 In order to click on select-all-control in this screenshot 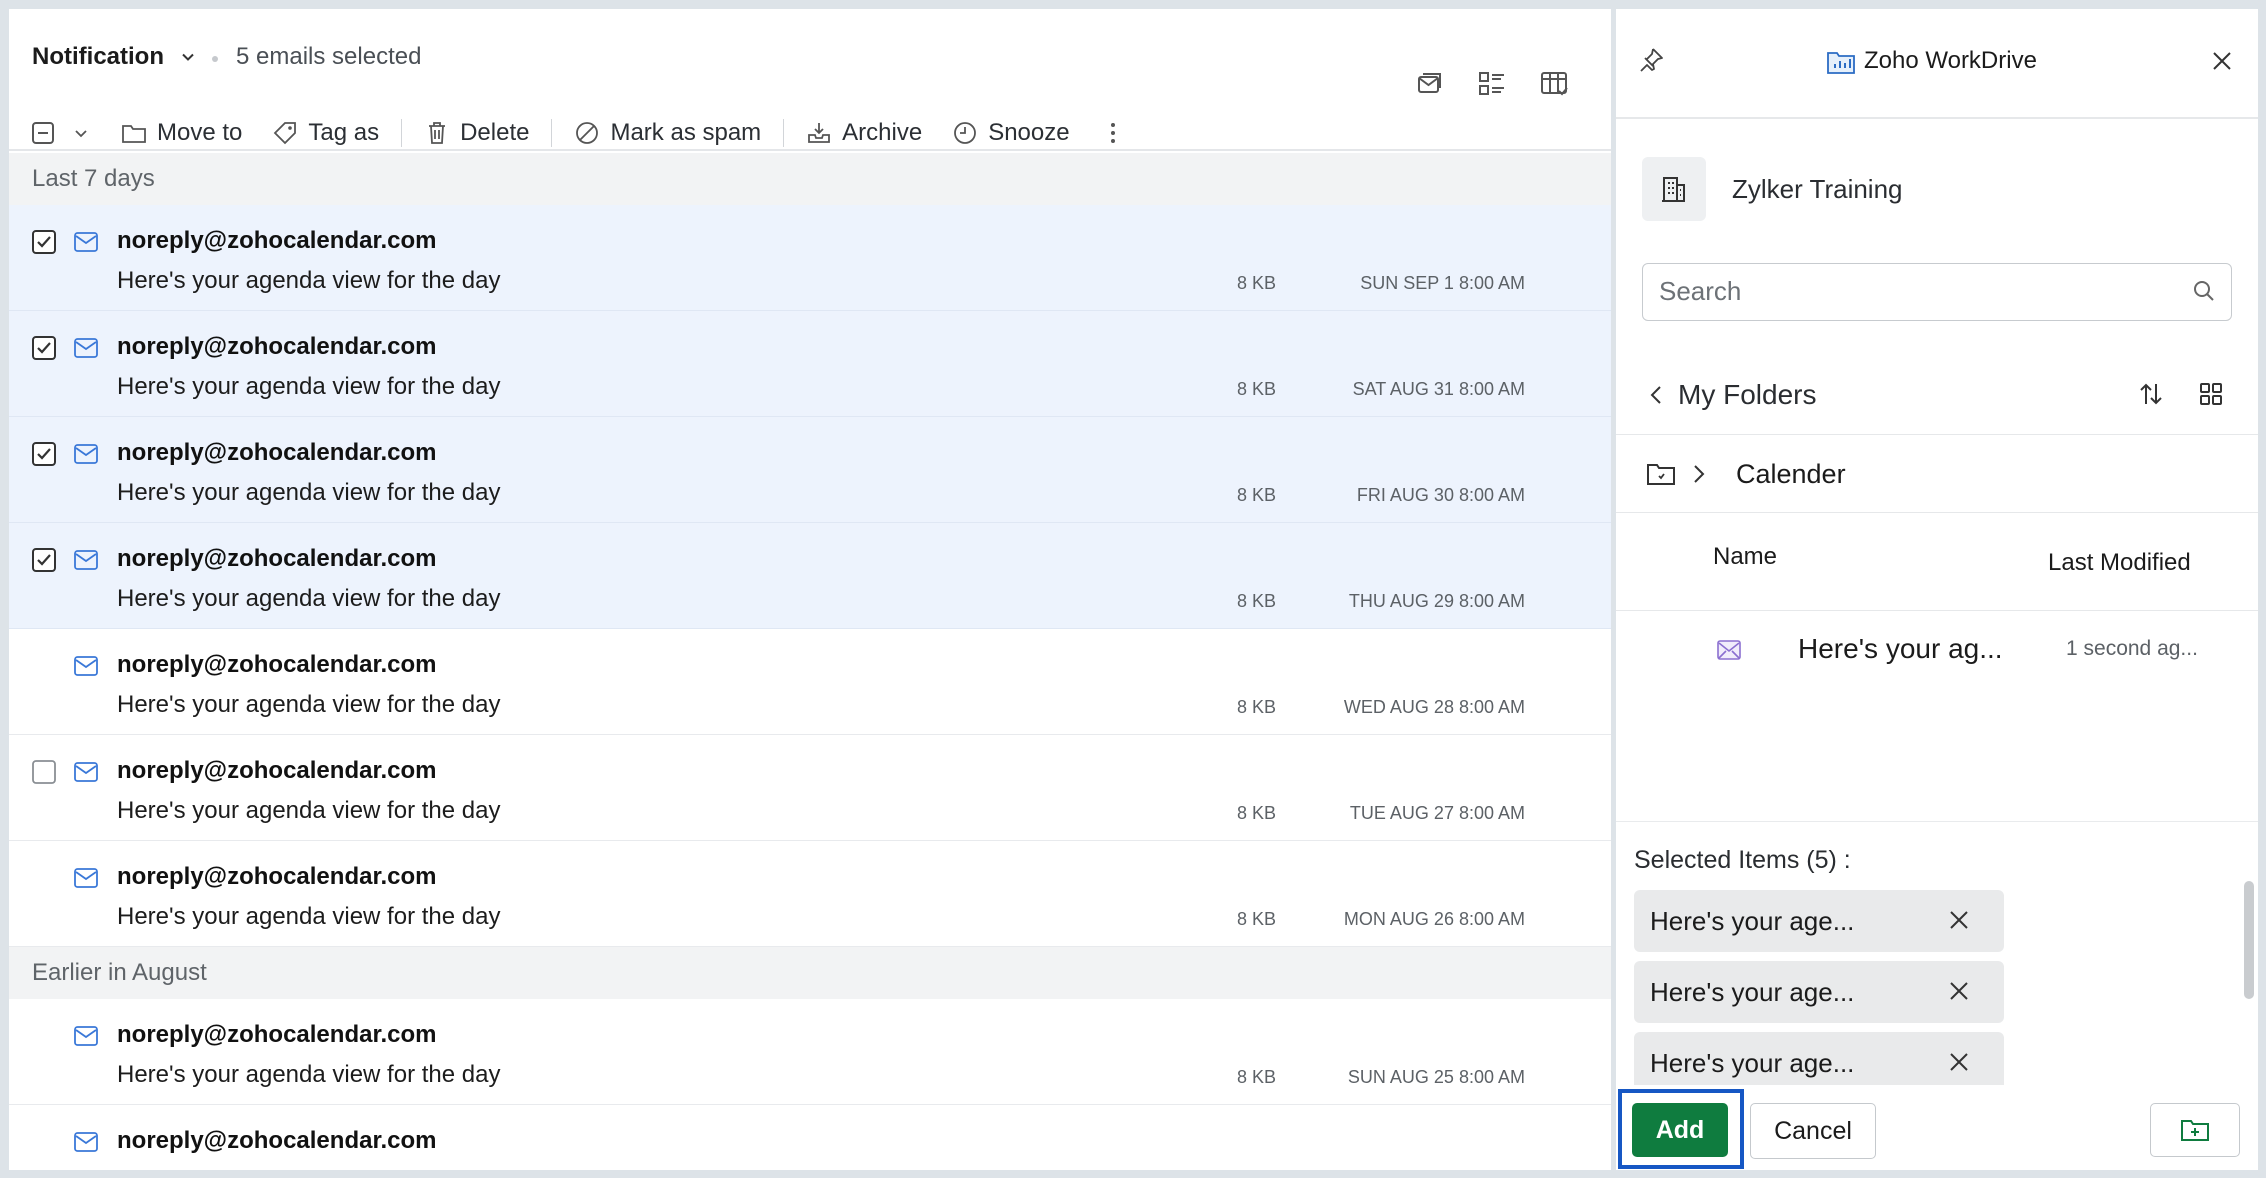, I will do `click(60, 133)`.